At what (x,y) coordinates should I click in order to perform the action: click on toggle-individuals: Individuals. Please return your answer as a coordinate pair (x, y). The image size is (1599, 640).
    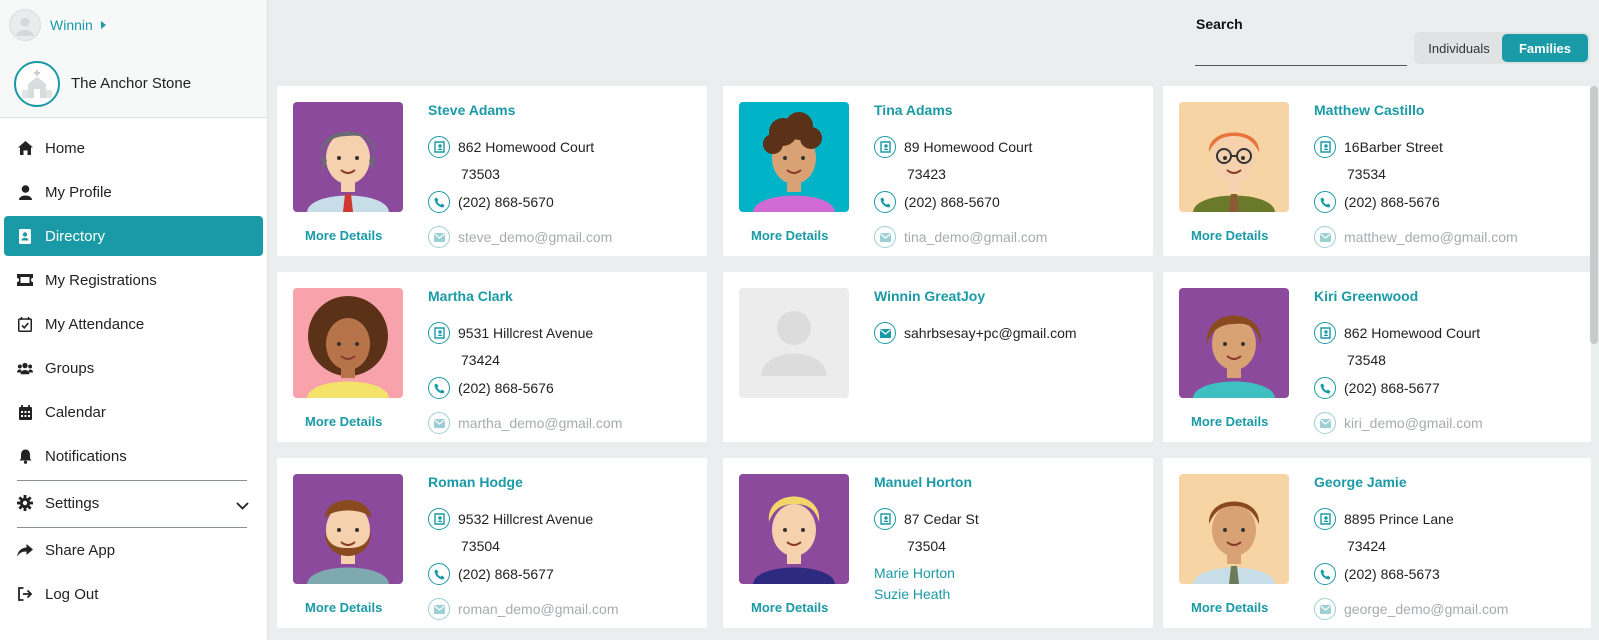
    Looking at the image, I should click on (1459, 48).